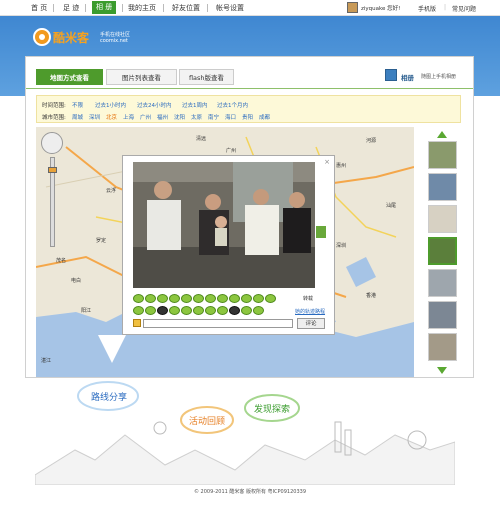 The width and height of the screenshot is (500, 506). Describe the element at coordinates (224, 225) in the screenshot. I see `photo-image` at that location.